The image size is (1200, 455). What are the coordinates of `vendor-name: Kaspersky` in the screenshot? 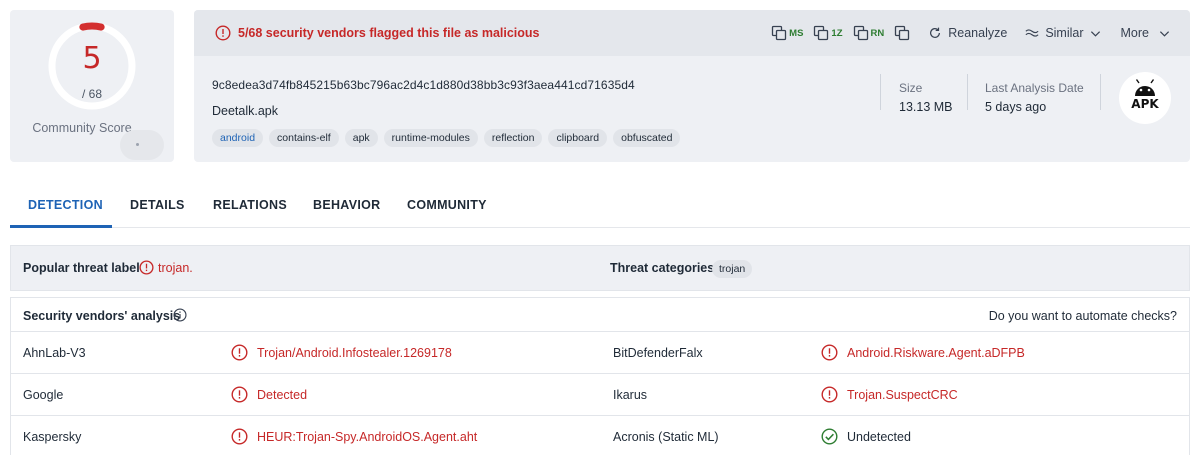 It's located at (52, 437).